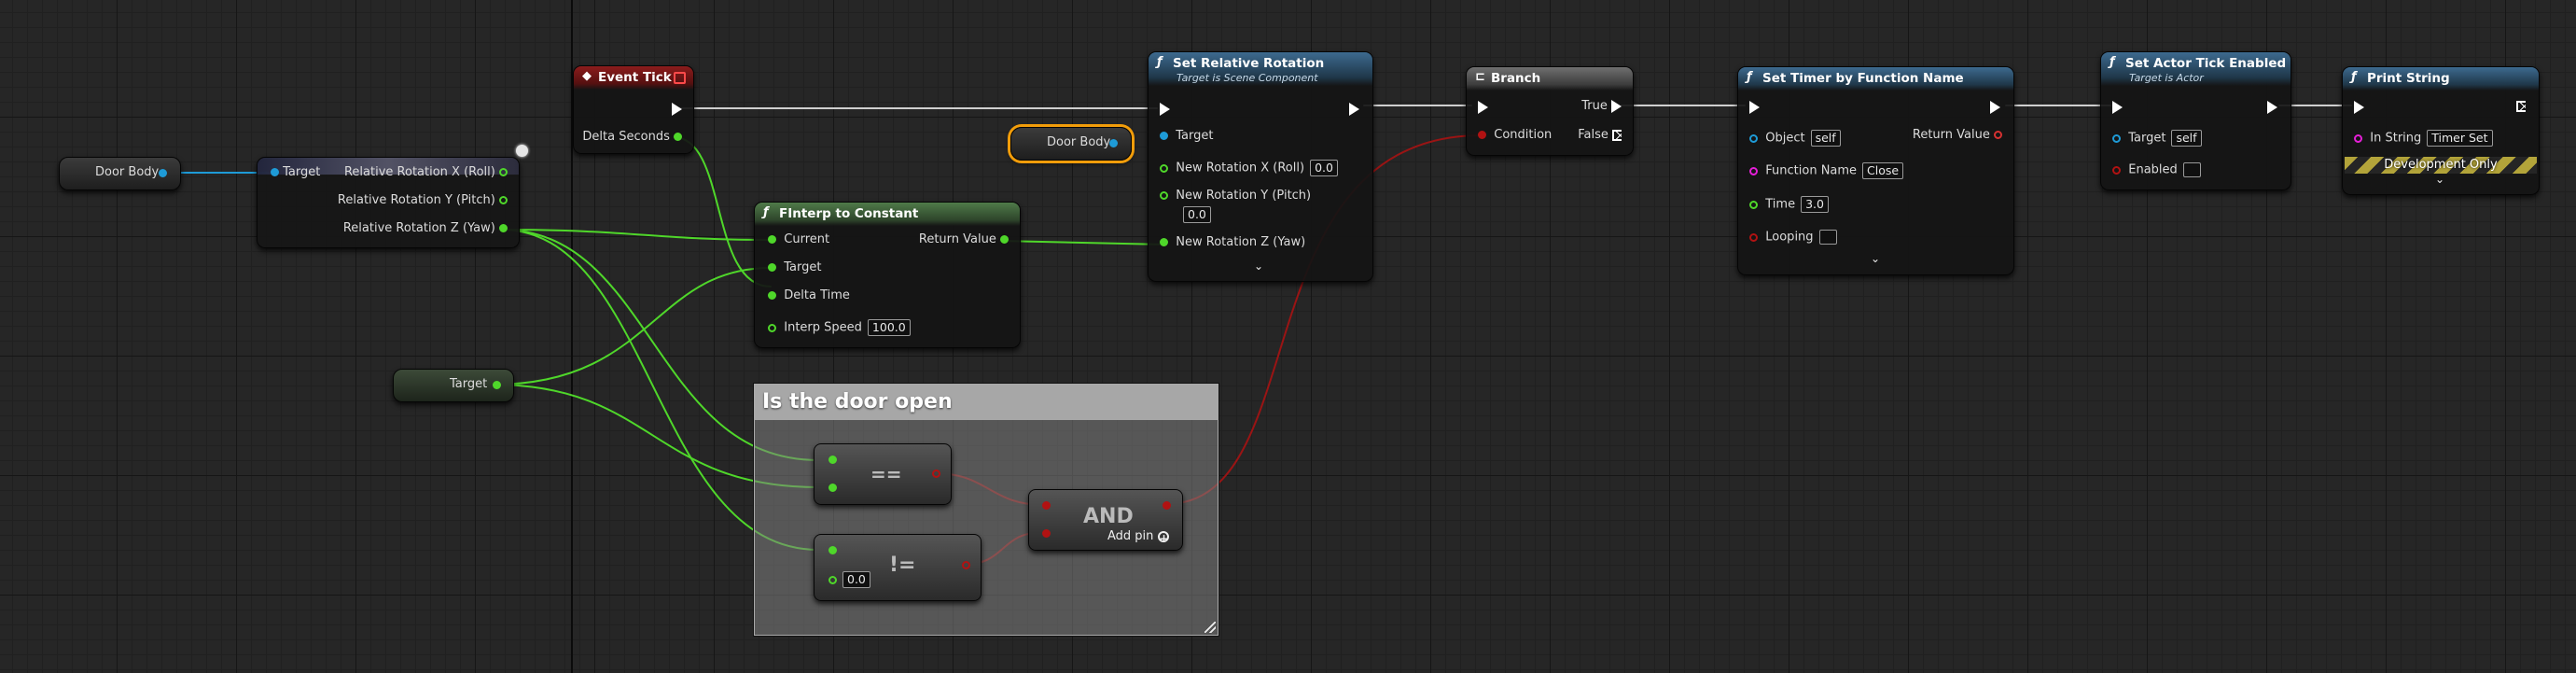 This screenshot has height=673, width=2576. What do you see at coordinates (469, 384) in the screenshot?
I see `target-variable-label: Target` at bounding box center [469, 384].